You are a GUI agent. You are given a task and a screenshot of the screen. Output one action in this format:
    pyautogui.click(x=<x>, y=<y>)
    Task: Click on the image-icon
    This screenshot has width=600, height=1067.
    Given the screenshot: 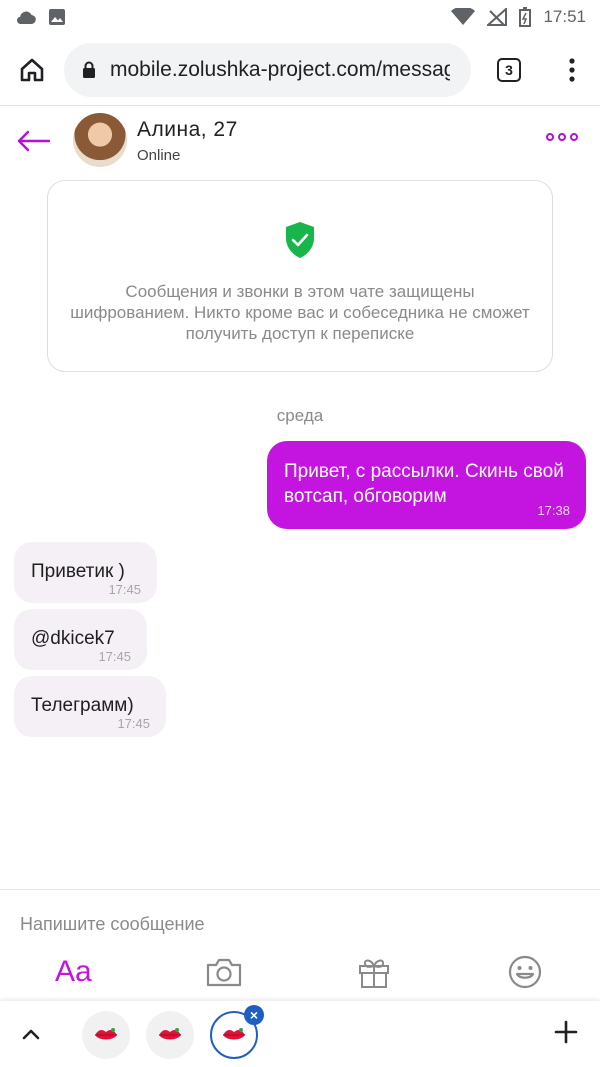 What is the action you would take?
    pyautogui.click(x=57, y=17)
    